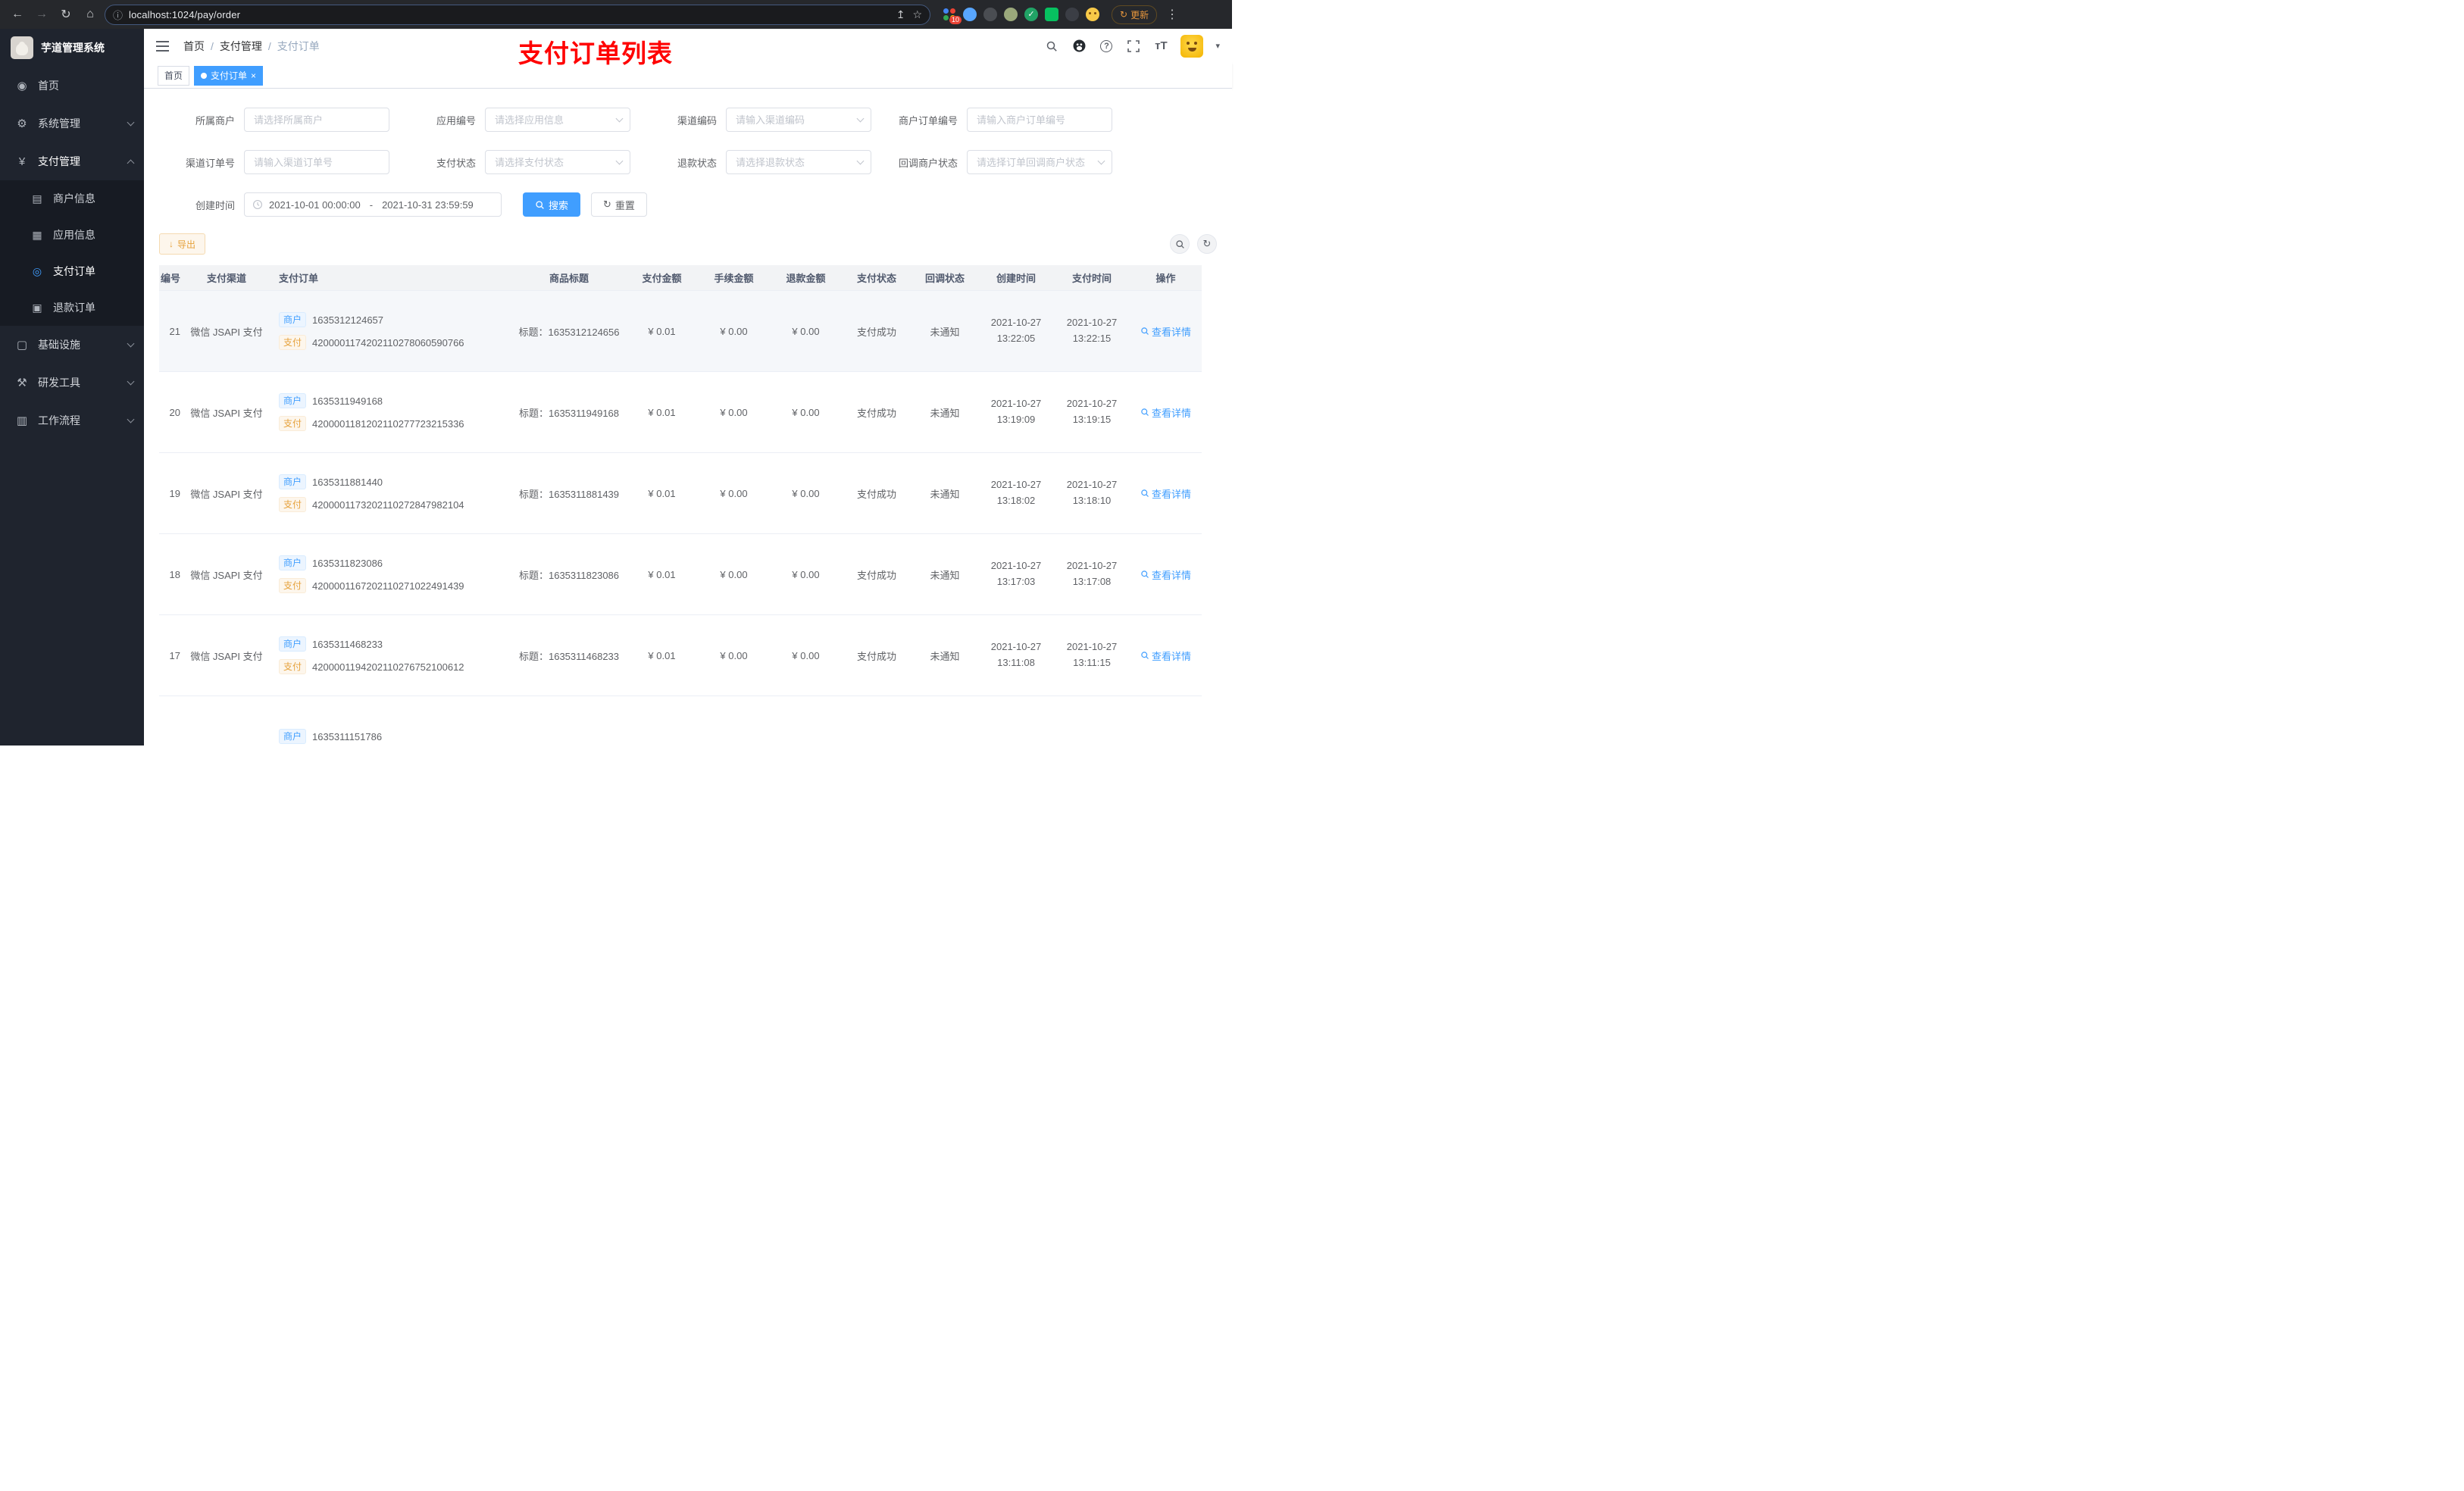 The width and height of the screenshot is (2464, 1491). What do you see at coordinates (917, 14) in the screenshot?
I see `bookmark-star-icon: ☆` at bounding box center [917, 14].